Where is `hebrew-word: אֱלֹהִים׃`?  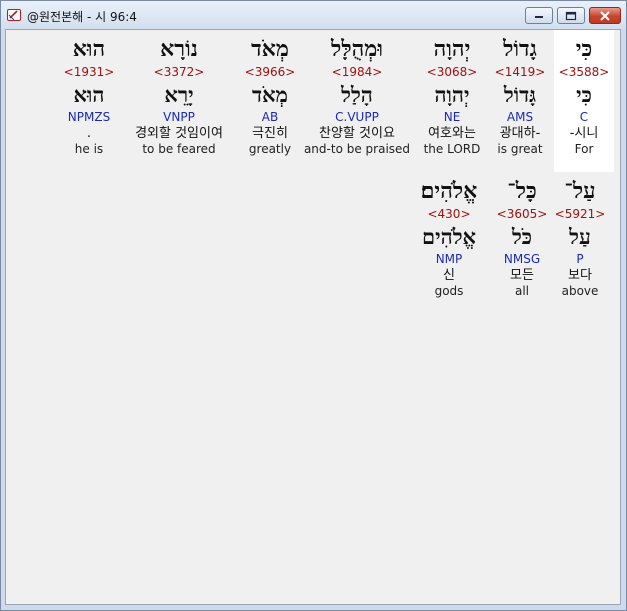
hebrew-word: אֱלֹהִים׃ is located at coordinates (449, 191).